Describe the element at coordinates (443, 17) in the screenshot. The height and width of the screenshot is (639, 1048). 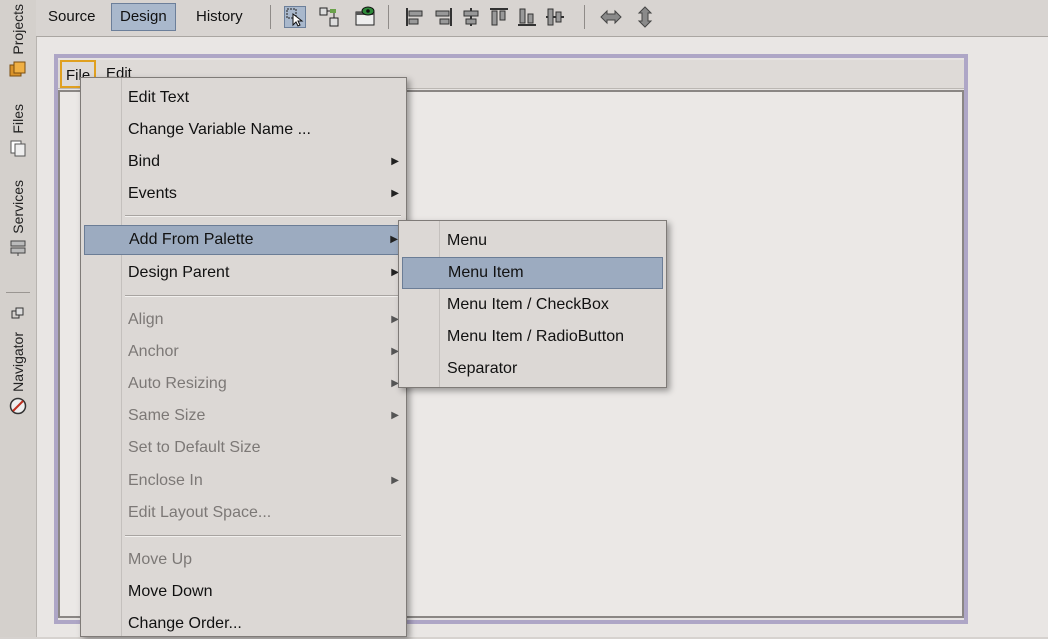
I see `align-right-icon` at that location.